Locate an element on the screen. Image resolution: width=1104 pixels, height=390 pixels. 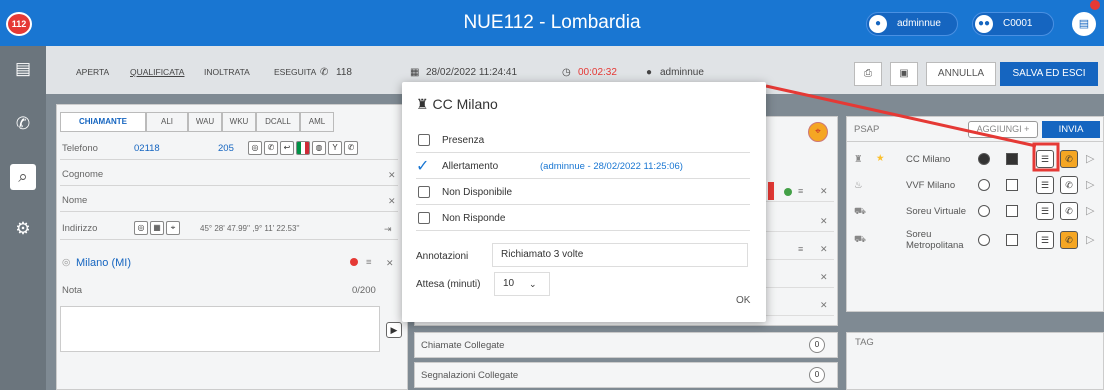
annotazioni-label: Annotazioni is located at coordinates (442, 256).